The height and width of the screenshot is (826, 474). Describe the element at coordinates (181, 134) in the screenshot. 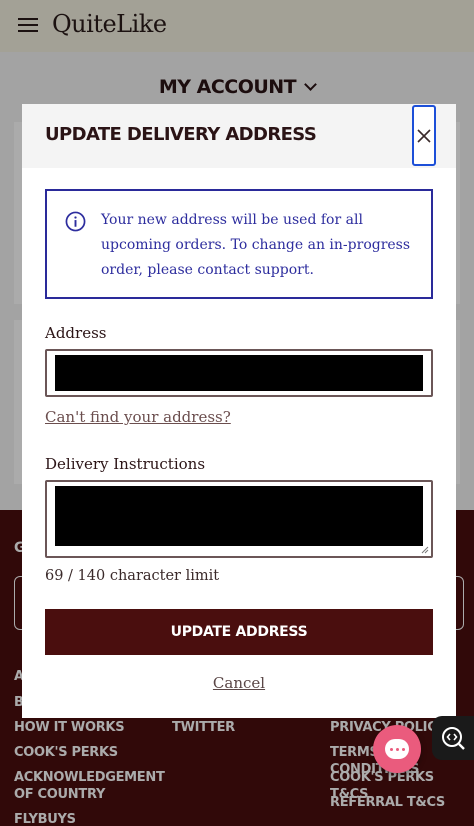

I see `modal-title: UPDATE DELIVERY ADDRESS` at that location.